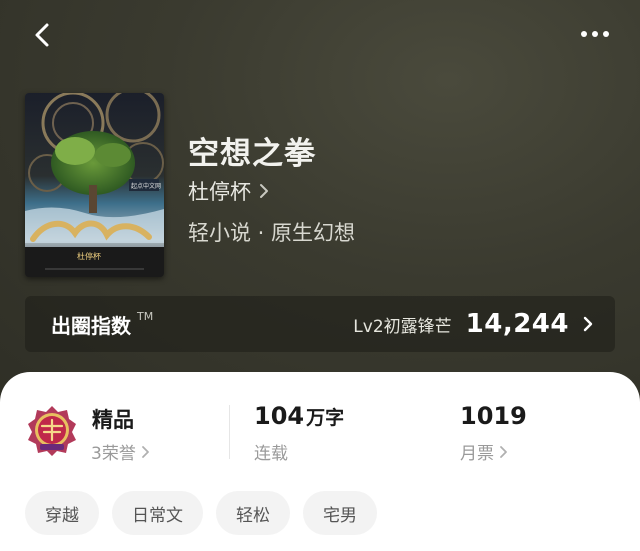 The image size is (640, 551). I want to click on index-value: 14,244, so click(517, 324).